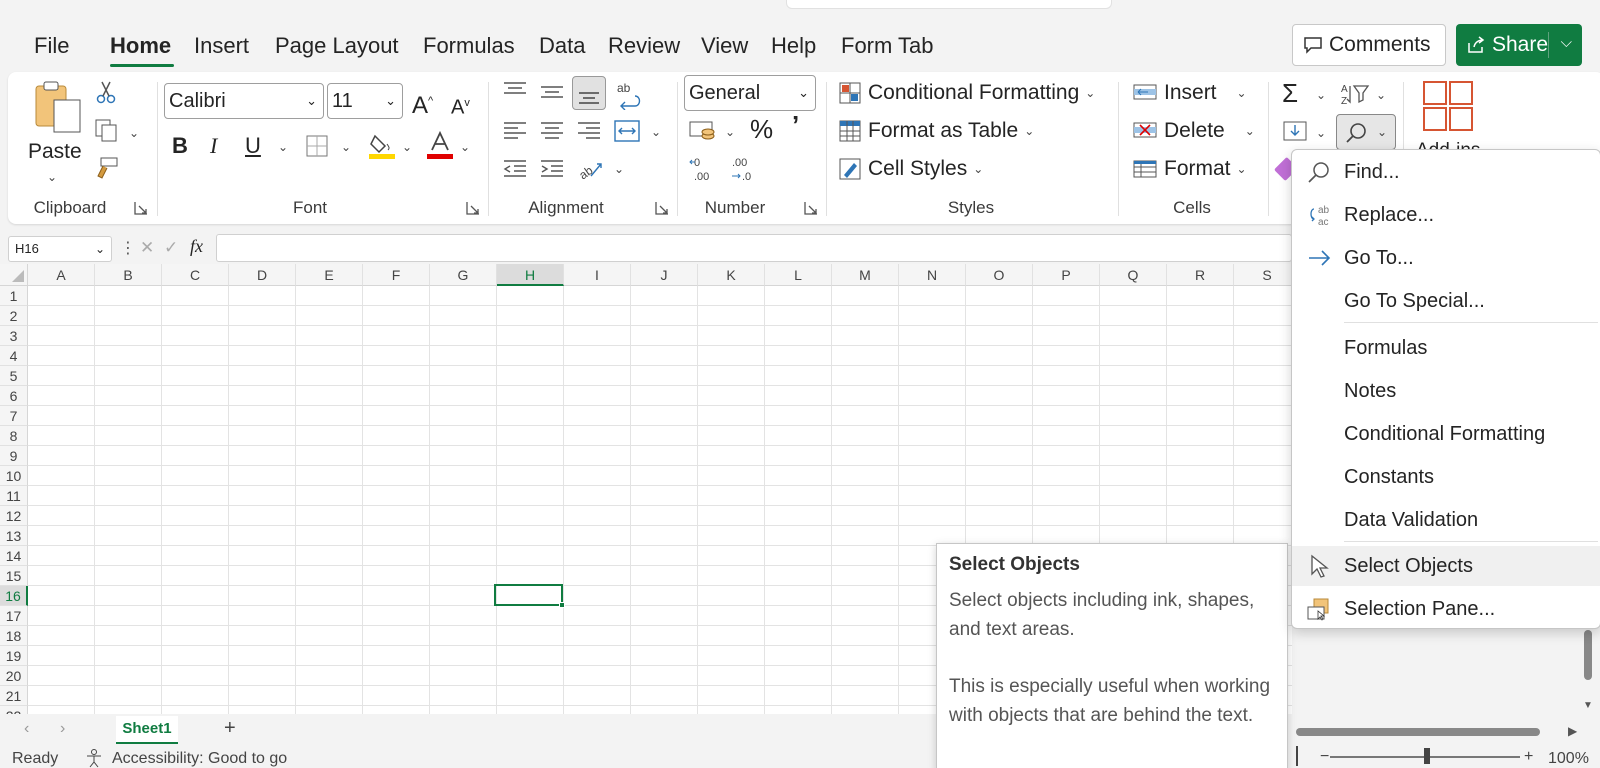 The width and height of the screenshot is (1600, 768). I want to click on column-header-p: P, so click(1066, 275).